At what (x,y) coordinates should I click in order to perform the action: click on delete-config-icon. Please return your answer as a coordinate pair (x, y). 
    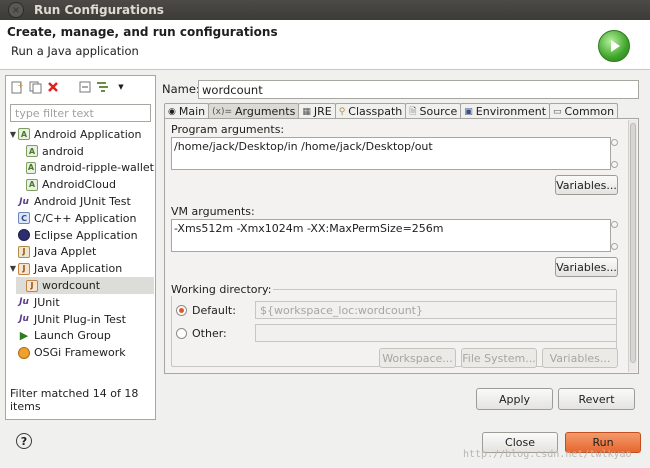
    Looking at the image, I should click on (53, 87).